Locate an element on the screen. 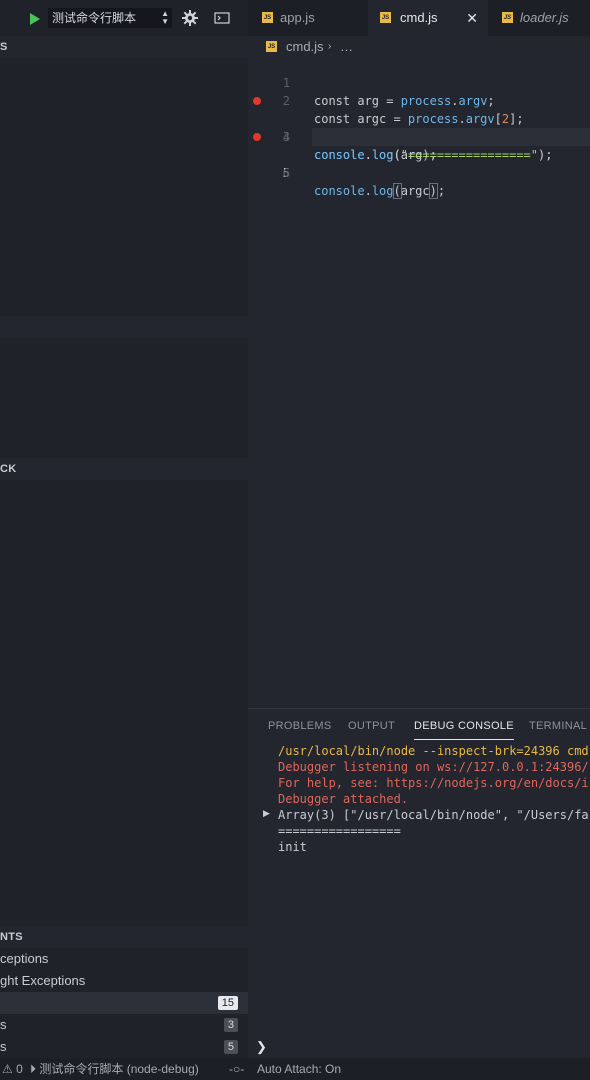 The height and width of the screenshot is (1080, 590). breakpoints-header-label: NTS is located at coordinates (11, 937).